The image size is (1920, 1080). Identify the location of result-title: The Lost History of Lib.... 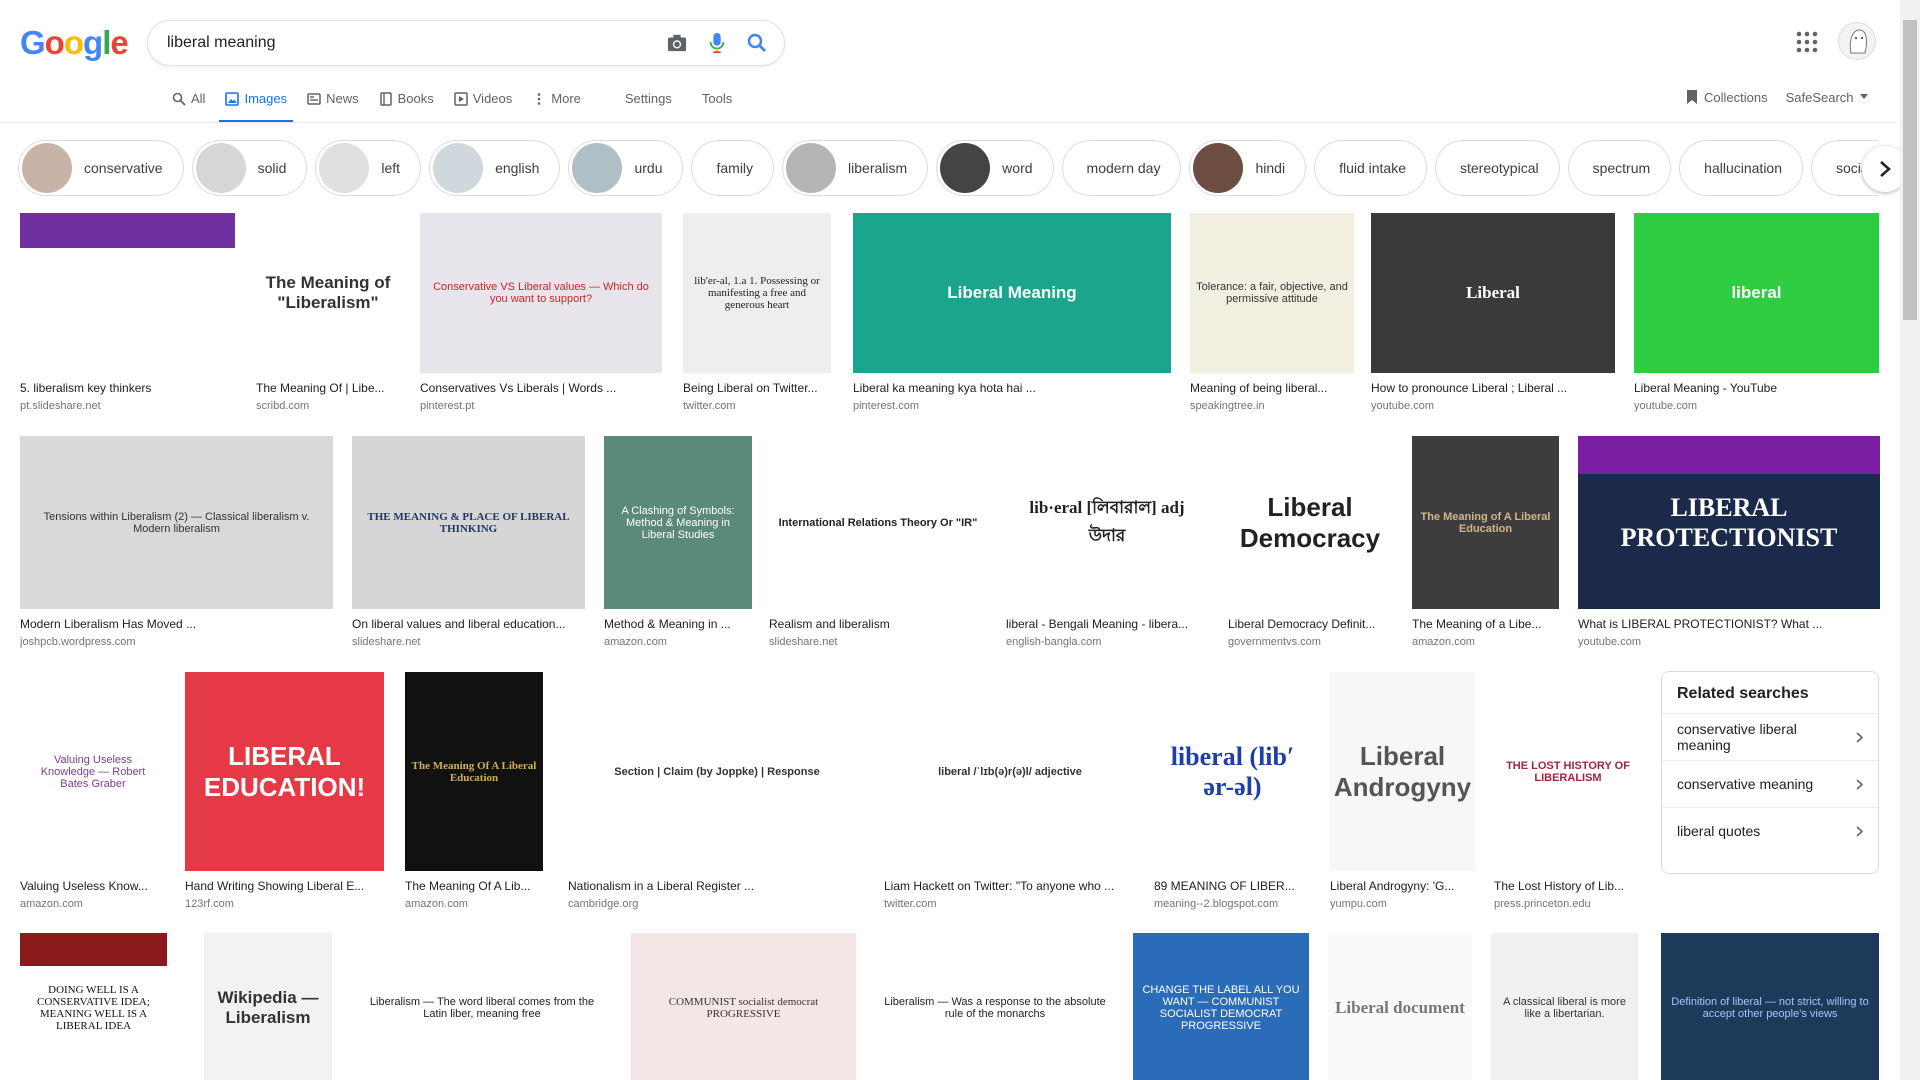
(1568, 886).